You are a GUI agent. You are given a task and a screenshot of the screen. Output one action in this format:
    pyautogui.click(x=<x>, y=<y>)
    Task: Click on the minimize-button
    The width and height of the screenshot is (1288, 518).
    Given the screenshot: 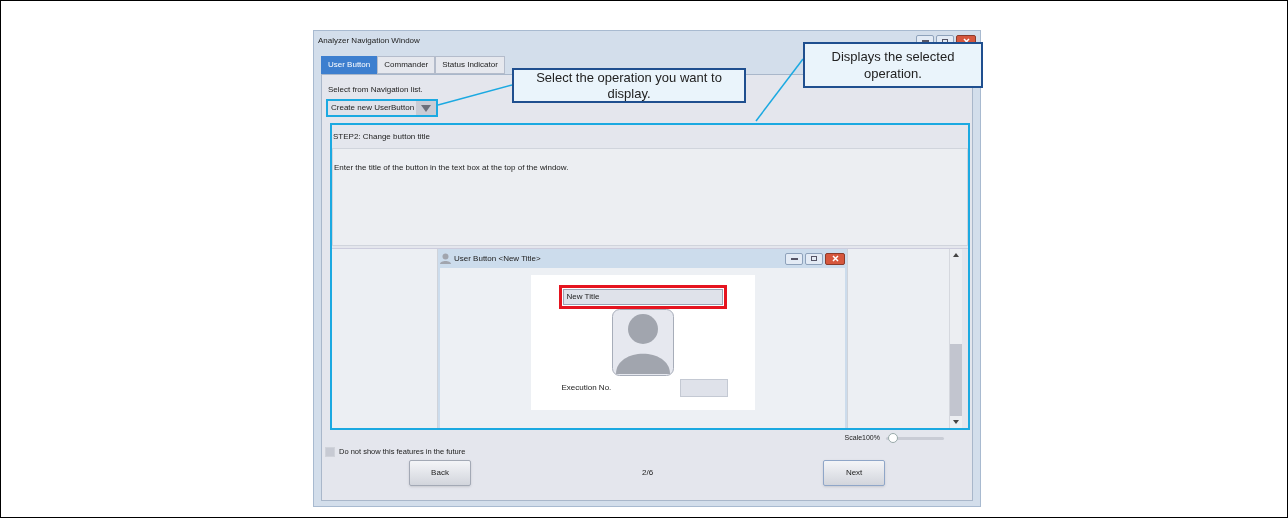 What is the action you would take?
    pyautogui.click(x=794, y=258)
    